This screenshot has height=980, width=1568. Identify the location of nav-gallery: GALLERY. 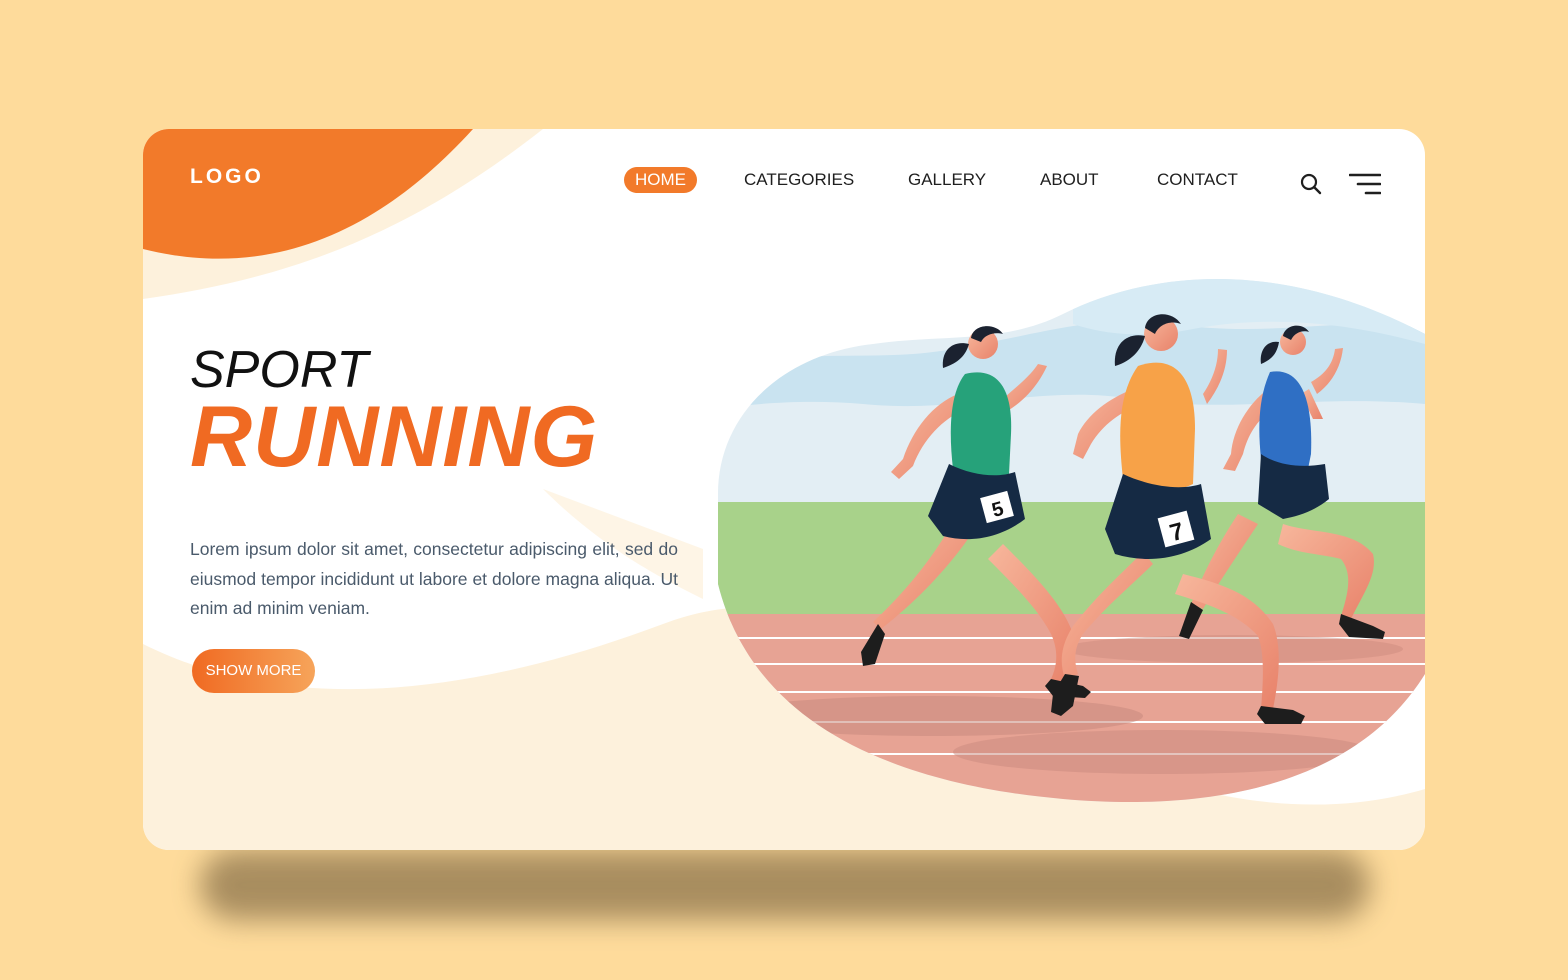
(947, 180).